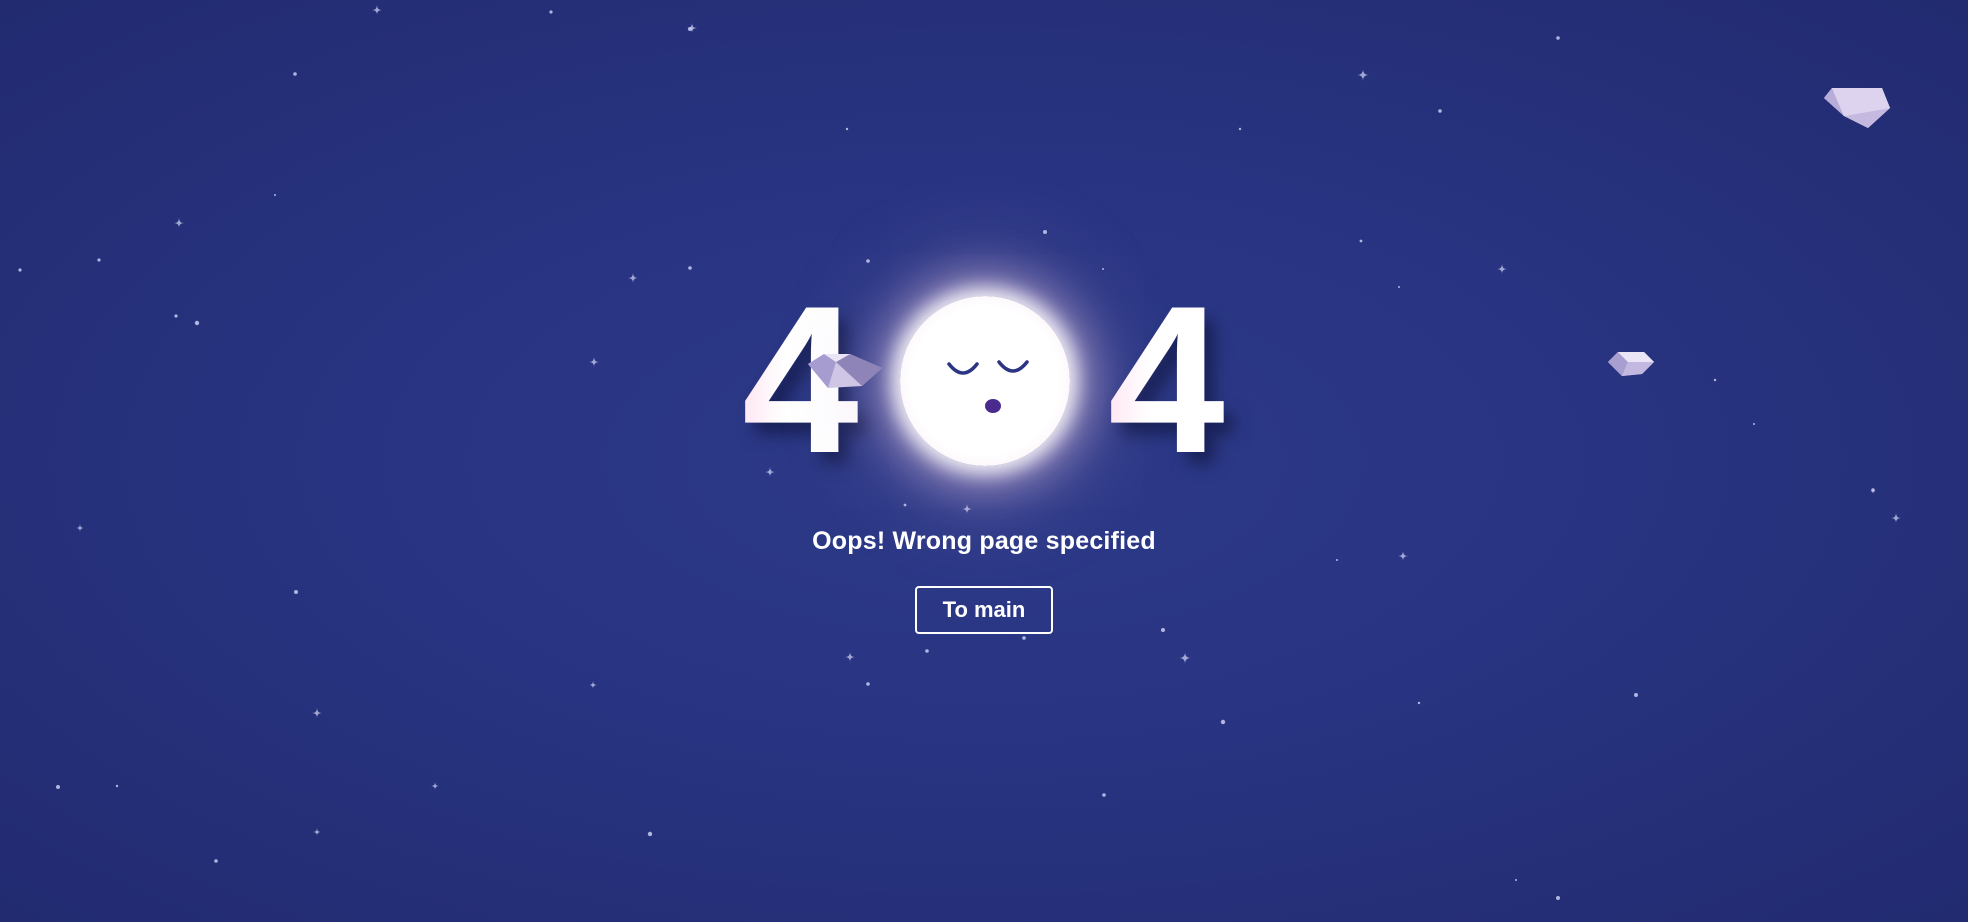  What do you see at coordinates (1013, 366) in the screenshot?
I see `moon-right-eye` at bounding box center [1013, 366].